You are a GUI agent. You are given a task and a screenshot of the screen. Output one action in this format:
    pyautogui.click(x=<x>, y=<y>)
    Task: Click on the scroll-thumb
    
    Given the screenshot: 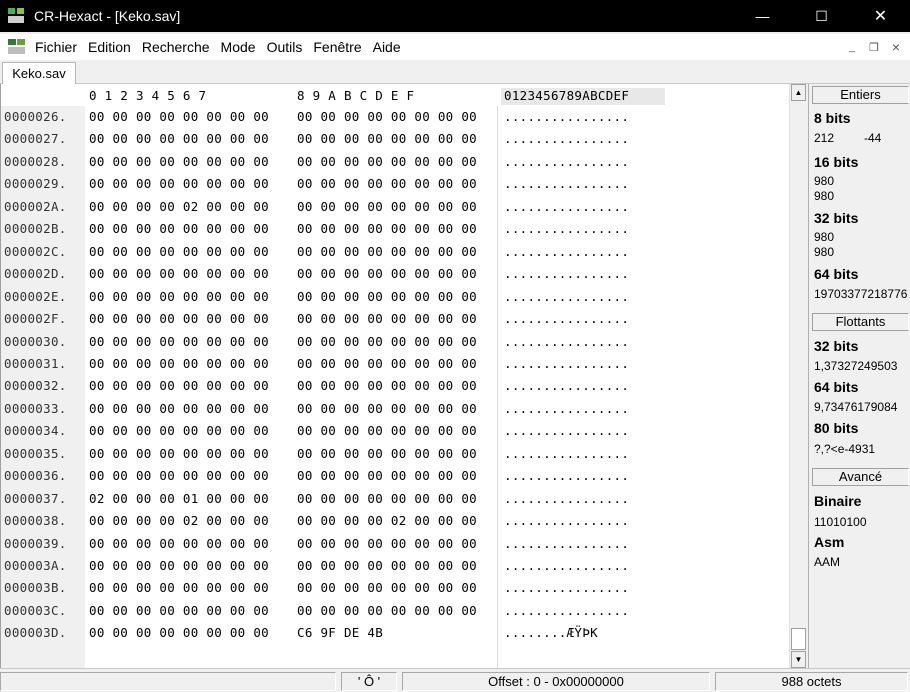 What is the action you would take?
    pyautogui.click(x=798, y=639)
    